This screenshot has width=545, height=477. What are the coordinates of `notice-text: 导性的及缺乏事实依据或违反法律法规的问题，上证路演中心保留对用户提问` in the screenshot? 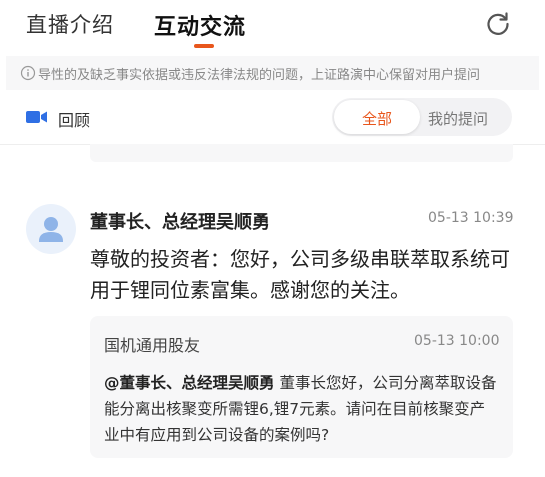 It's located at (259, 75).